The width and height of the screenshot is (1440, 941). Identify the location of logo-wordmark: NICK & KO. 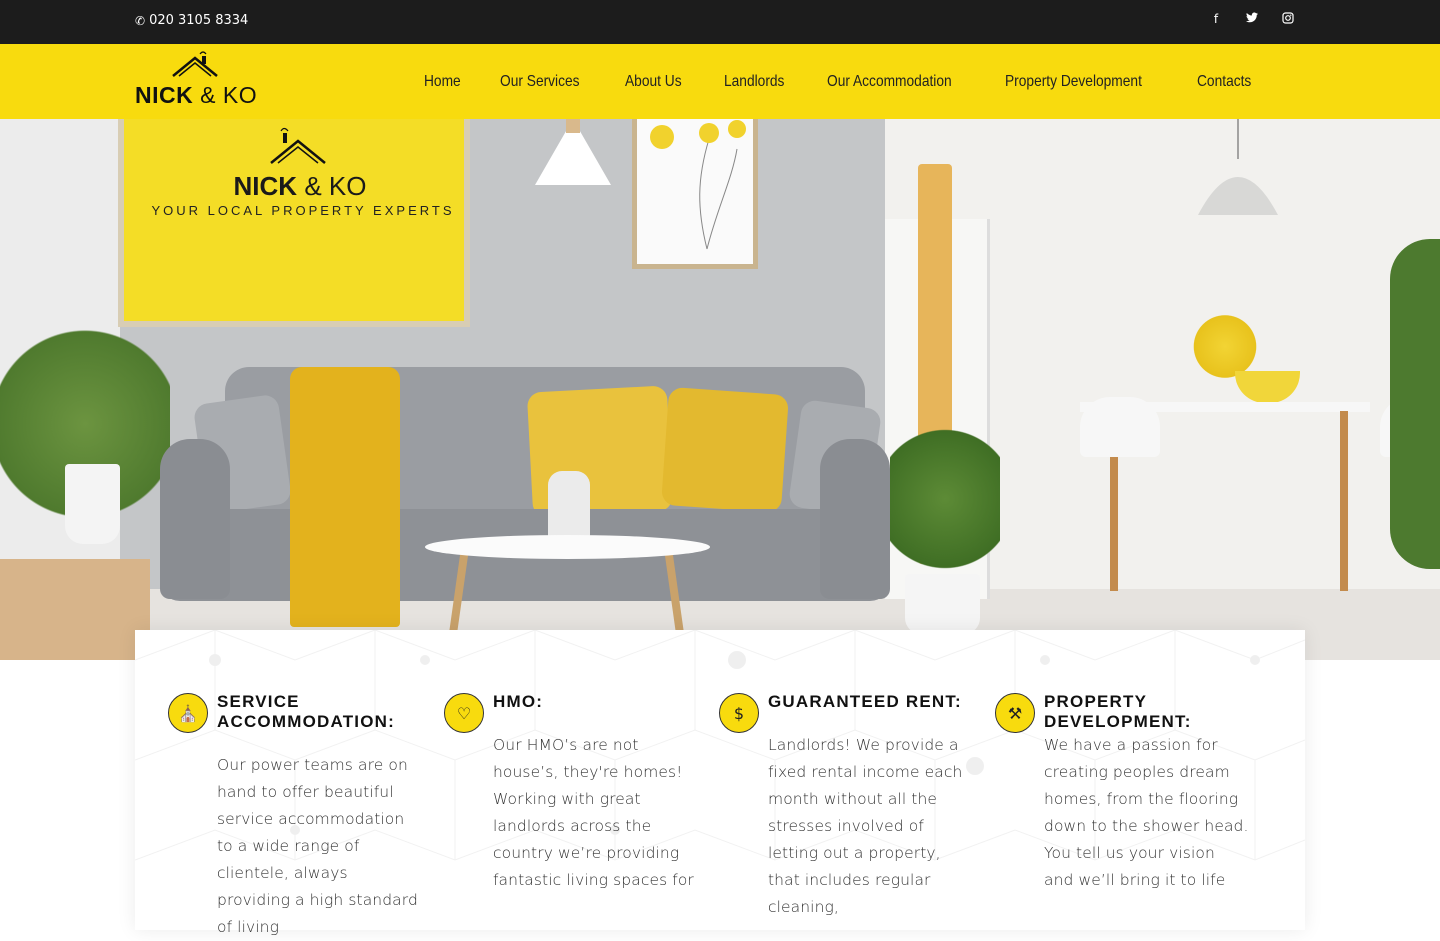
(196, 95).